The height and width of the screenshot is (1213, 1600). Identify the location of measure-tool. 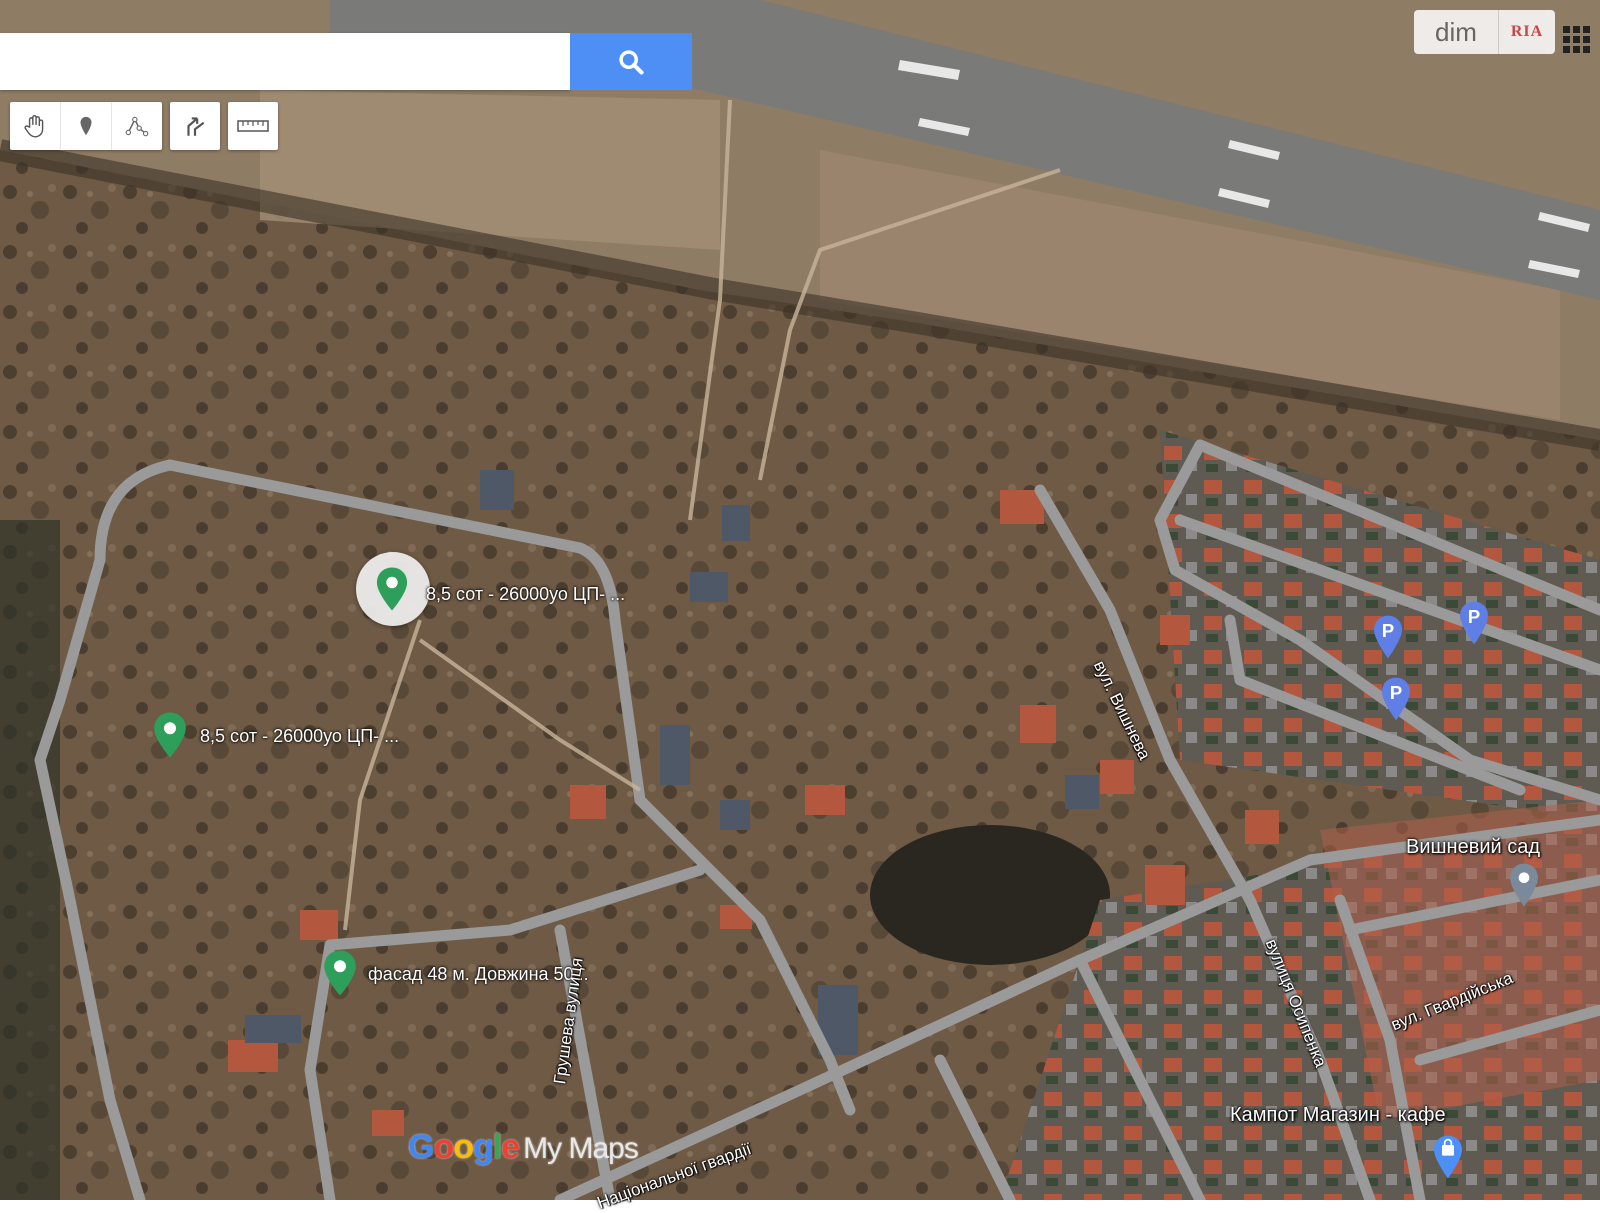
(253, 126).